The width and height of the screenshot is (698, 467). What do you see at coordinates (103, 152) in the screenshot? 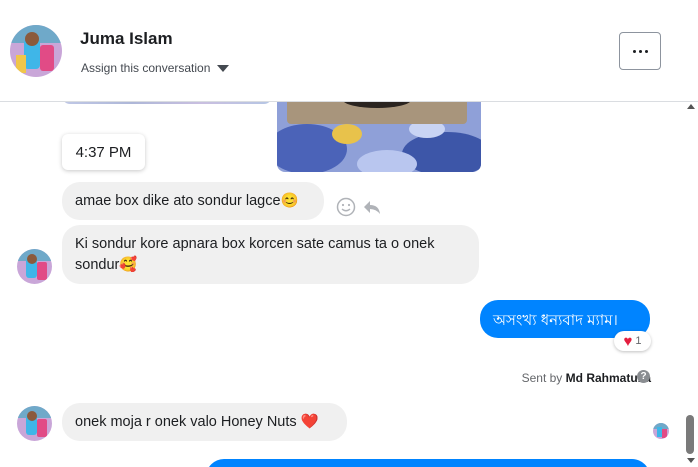
I see `timestamp-divider: 4:37 PM` at bounding box center [103, 152].